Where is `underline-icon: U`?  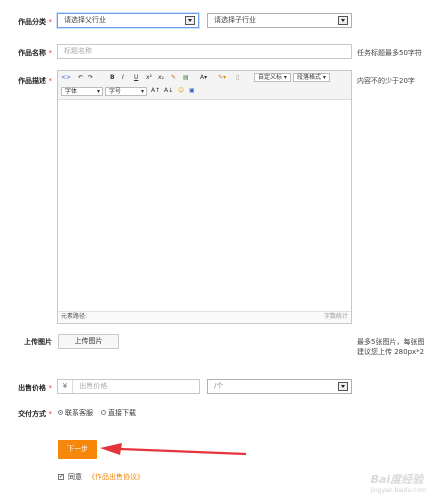
underline-icon: U is located at coordinates (136, 78).